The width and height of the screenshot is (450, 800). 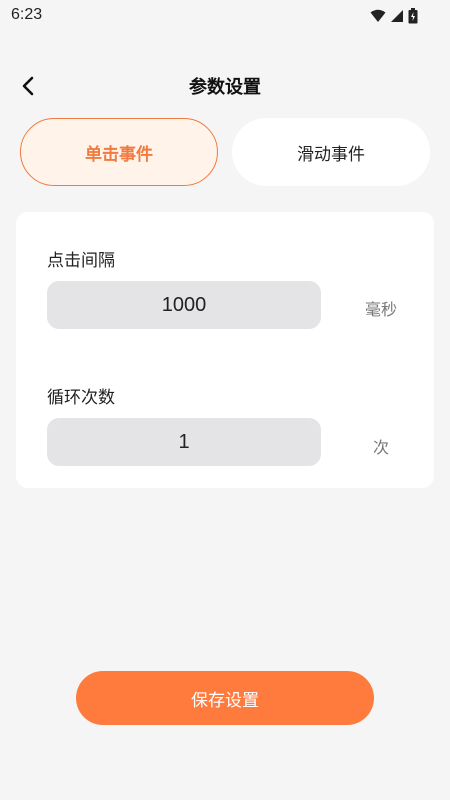 I want to click on status-bar: 6:23, so click(x=225, y=16).